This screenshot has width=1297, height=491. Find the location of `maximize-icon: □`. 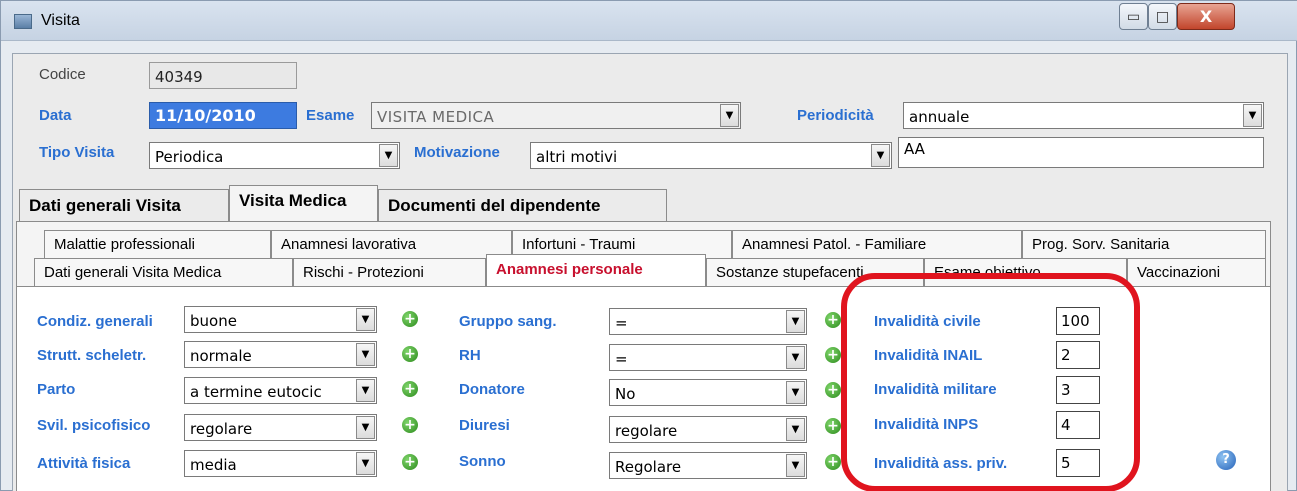

maximize-icon: □ is located at coordinates (1162, 16).